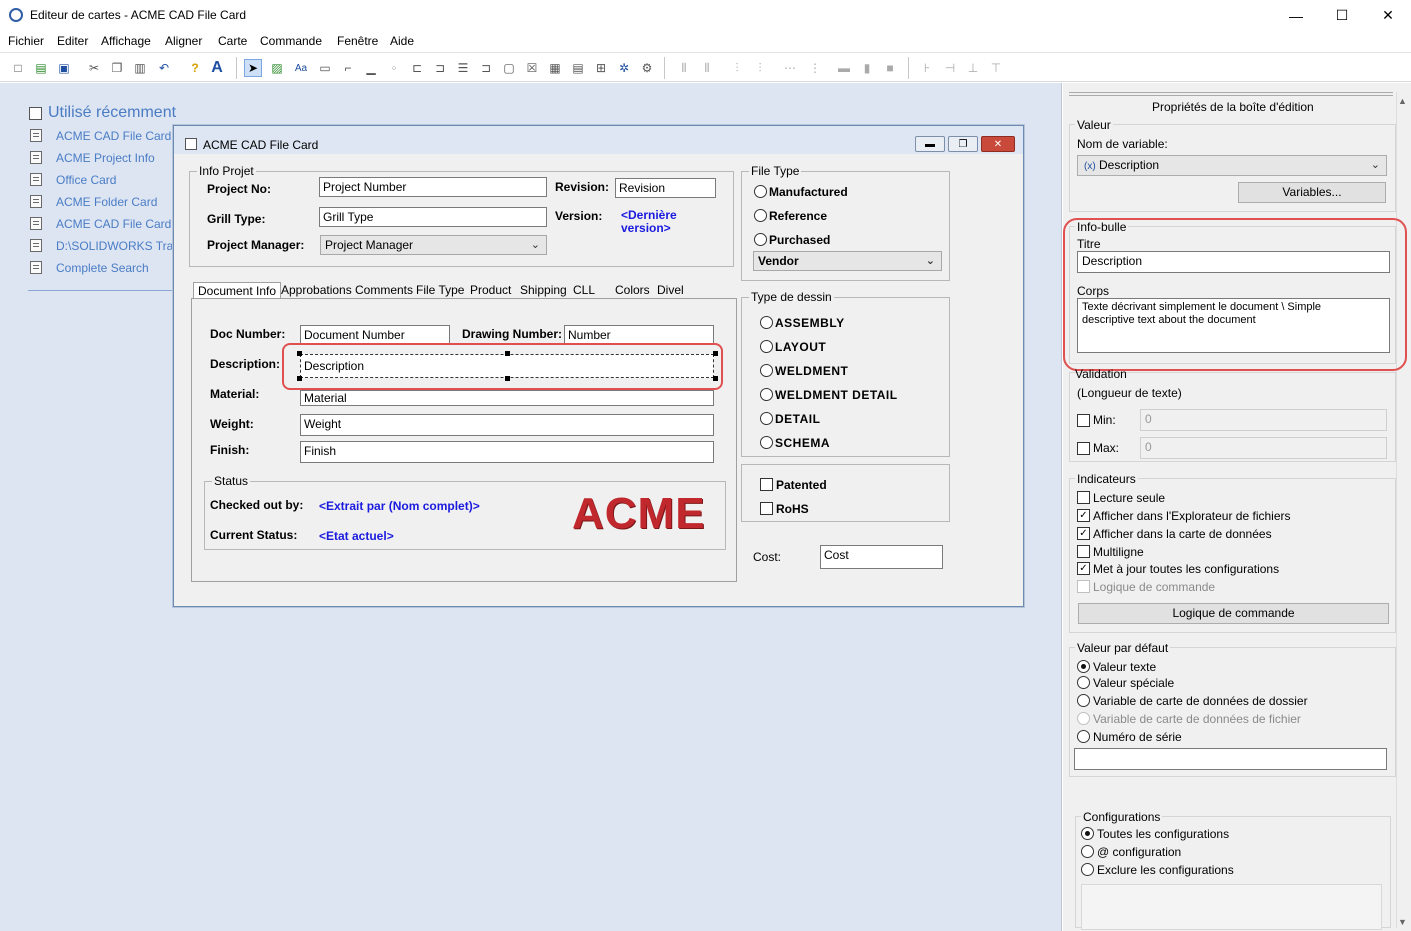 The height and width of the screenshot is (931, 1411). What do you see at coordinates (232, 41) in the screenshot?
I see `menu-carte: Carte` at bounding box center [232, 41].